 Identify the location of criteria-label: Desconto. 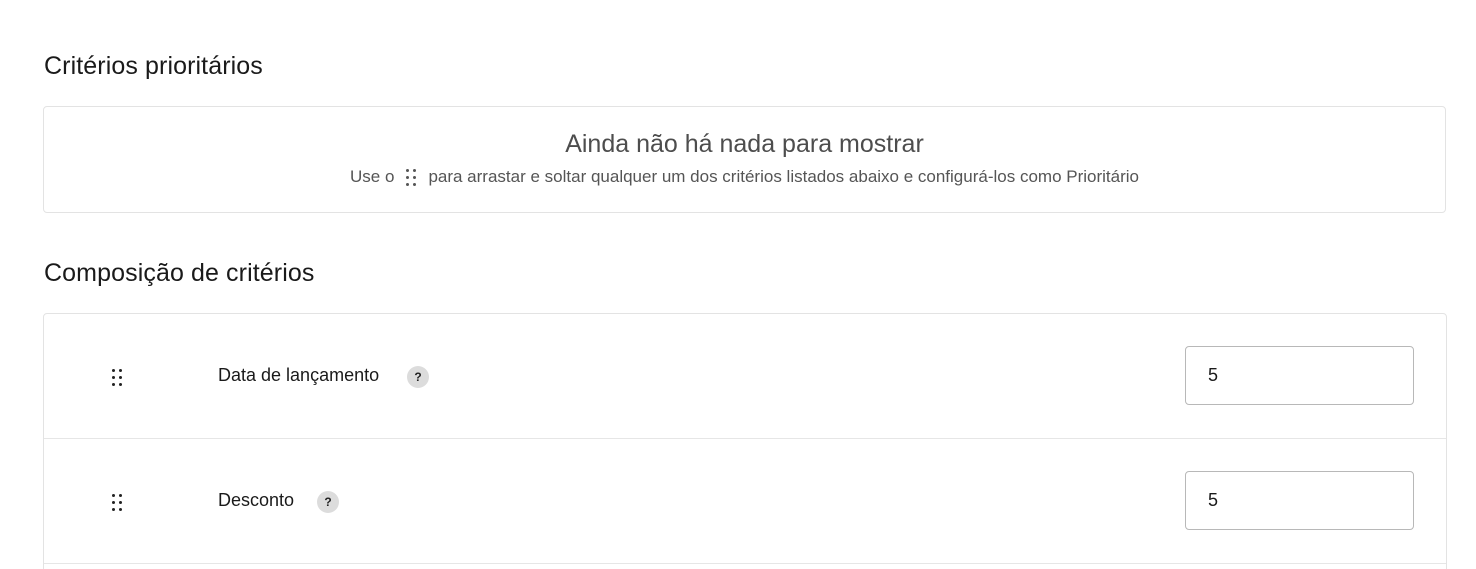
(256, 500).